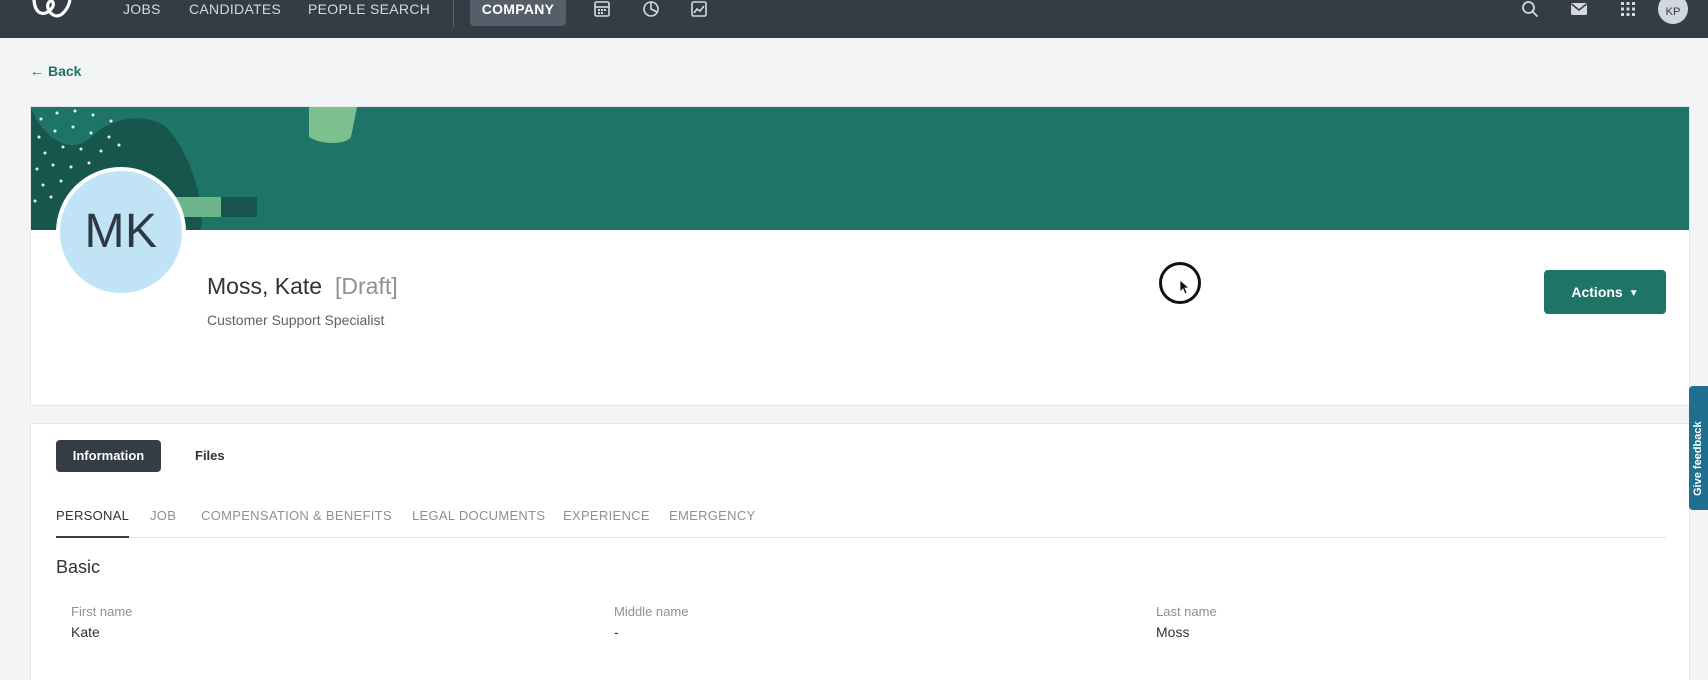 This screenshot has width=1708, height=680. What do you see at coordinates (121, 232) in the screenshot?
I see `profile-avatar: MK` at bounding box center [121, 232].